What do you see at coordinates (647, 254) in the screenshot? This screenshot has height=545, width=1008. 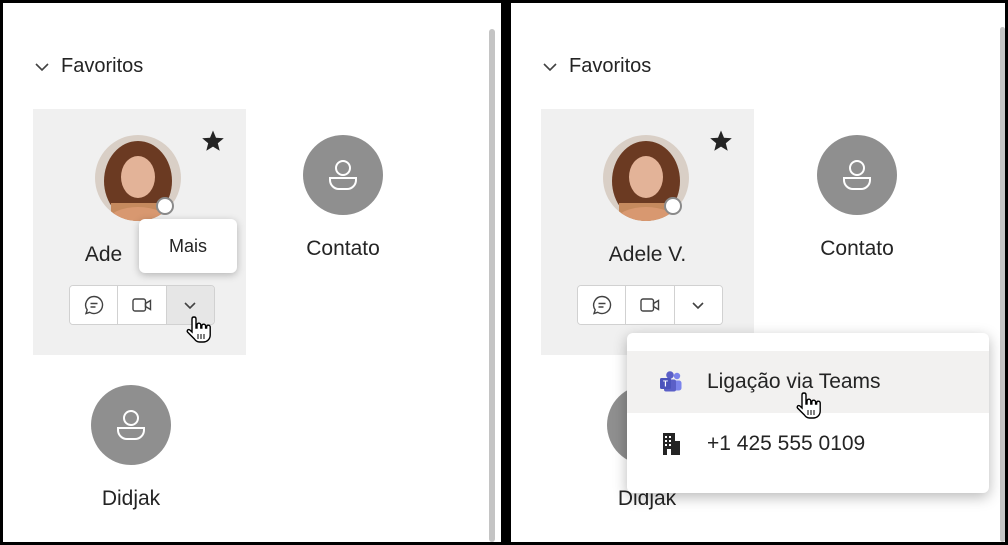 I see `contact-name: Adele V.` at bounding box center [647, 254].